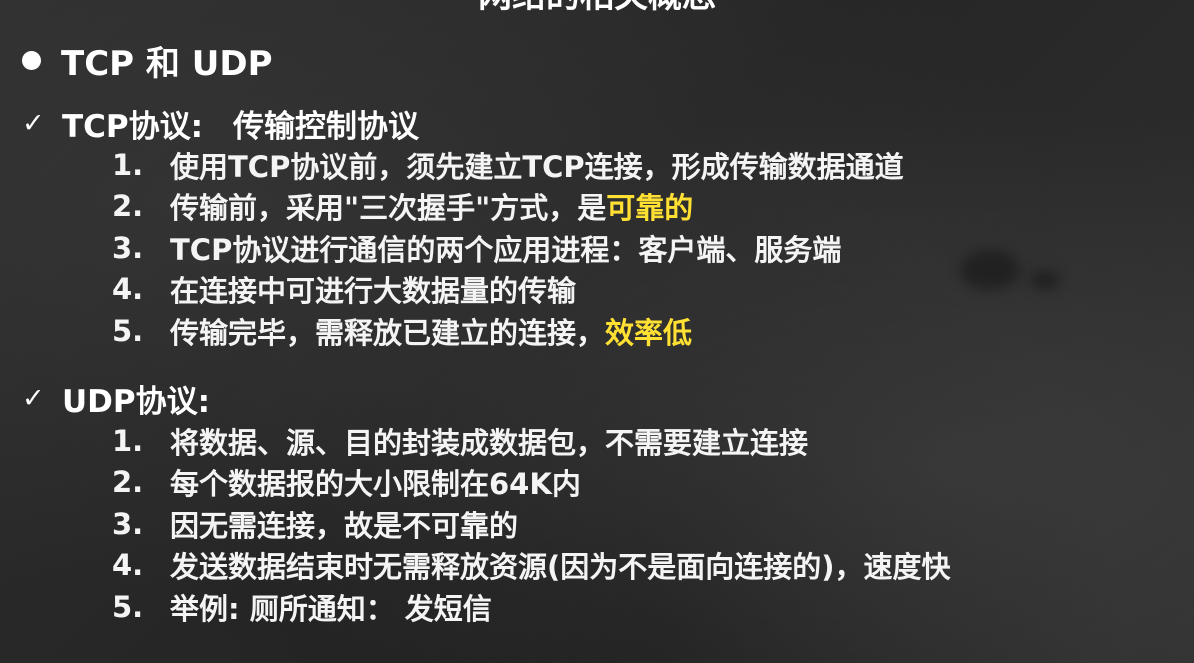 The height and width of the screenshot is (663, 1194). I want to click on item-text: 使用TCP协议前，须先建立TCP连接，形成传输数据通道, so click(537, 166).